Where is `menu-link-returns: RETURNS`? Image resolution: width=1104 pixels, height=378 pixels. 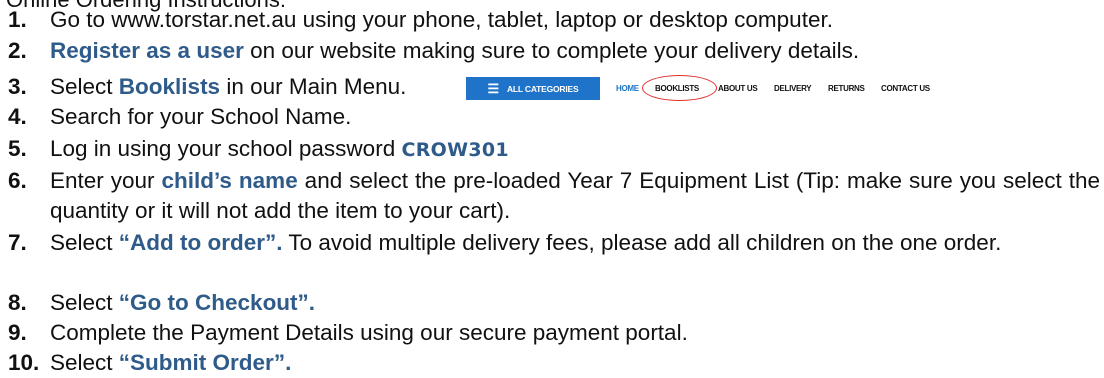
menu-link-returns: RETURNS is located at coordinates (846, 88).